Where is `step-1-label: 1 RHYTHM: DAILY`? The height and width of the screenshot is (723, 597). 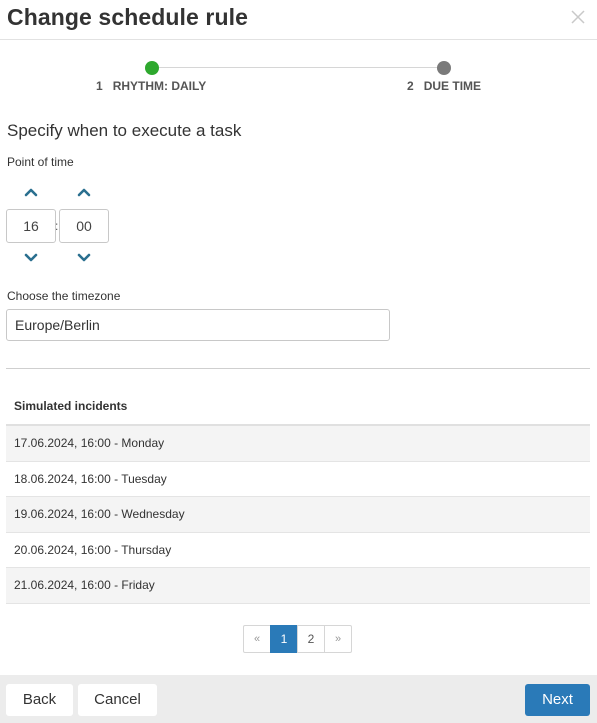 step-1-label: 1 RHYTHM: DAILY is located at coordinates (151, 86).